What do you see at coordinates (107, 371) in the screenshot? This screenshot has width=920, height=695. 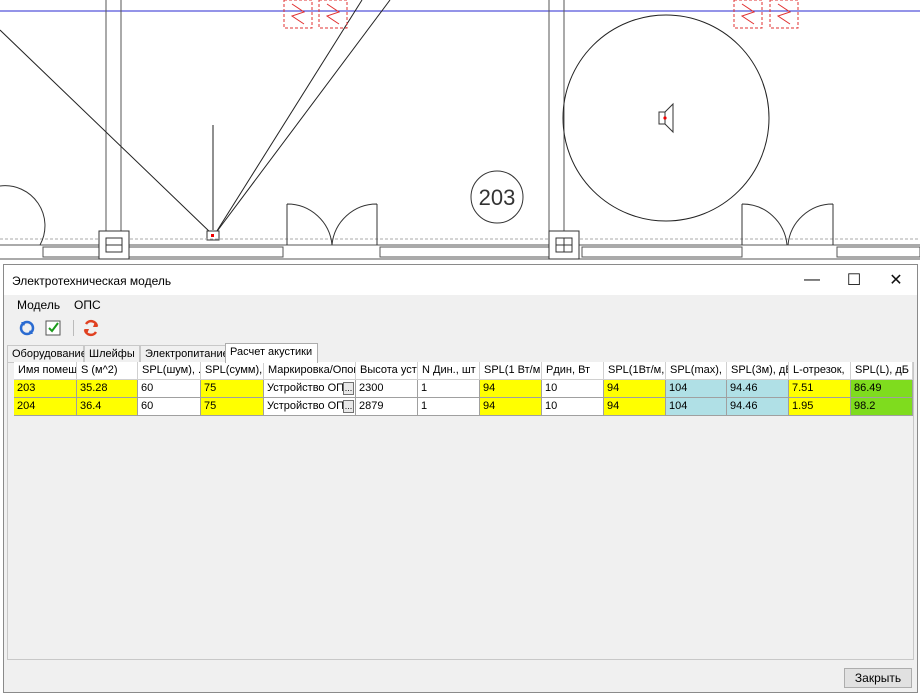 I see `column-header: S (м^2)` at bounding box center [107, 371].